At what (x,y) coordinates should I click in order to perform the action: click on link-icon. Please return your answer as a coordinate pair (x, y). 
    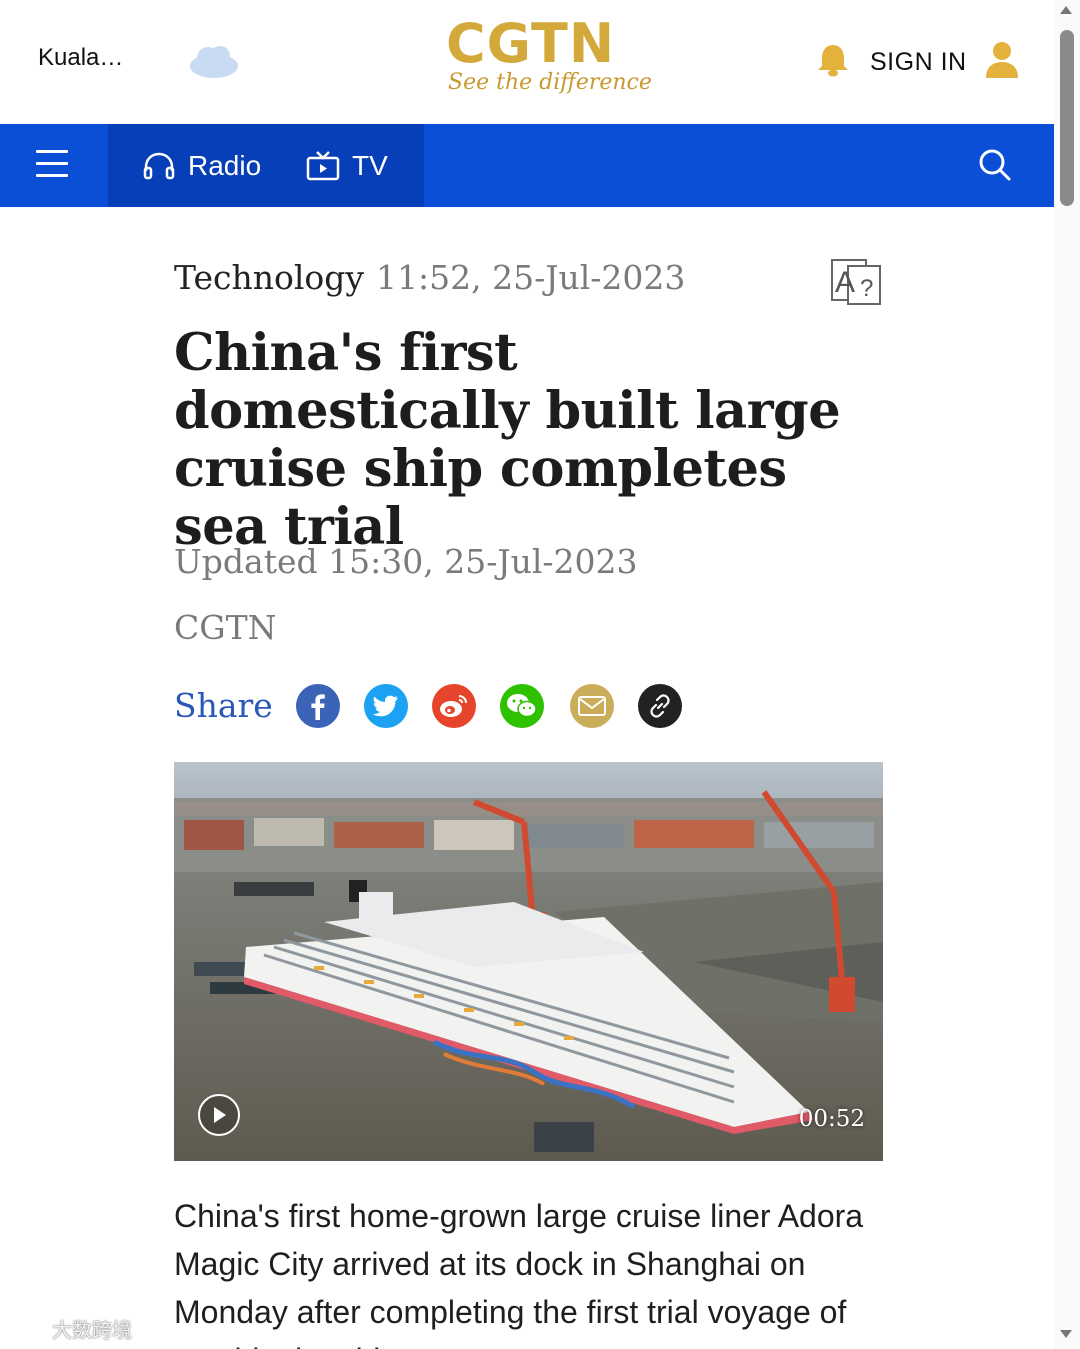
    Looking at the image, I should click on (660, 706).